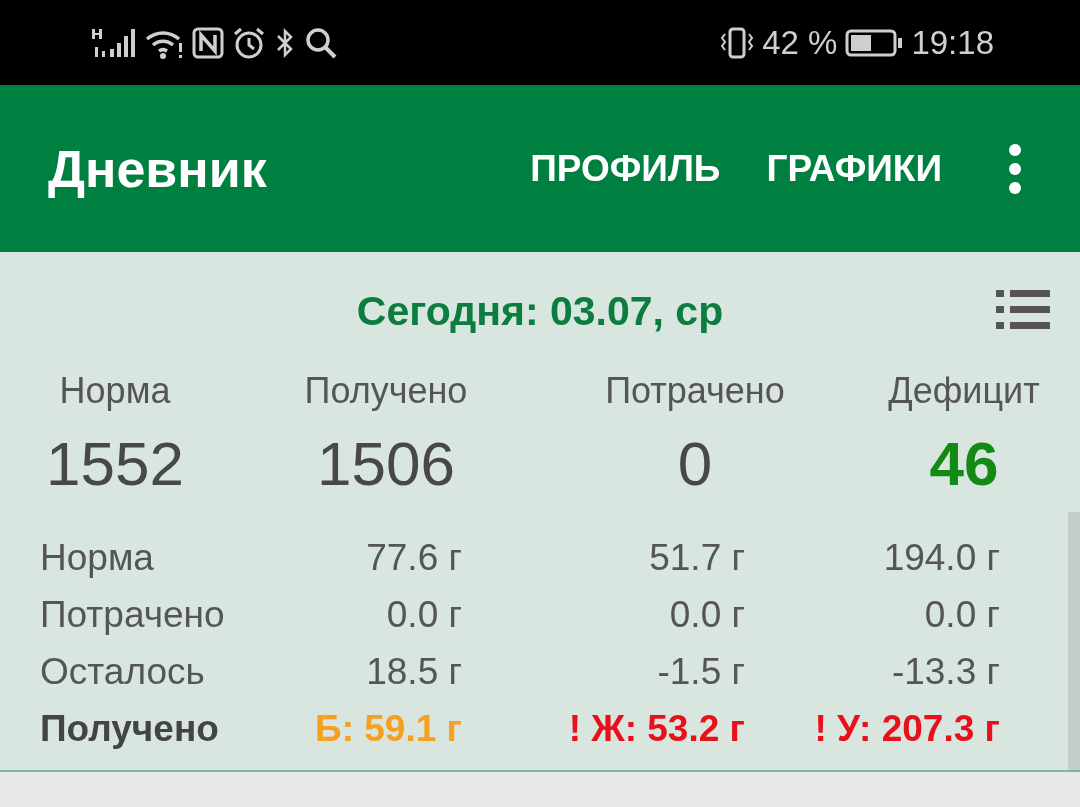 This screenshot has height=807, width=1080. What do you see at coordinates (386, 391) in the screenshot?
I see `total-label: Получено` at bounding box center [386, 391].